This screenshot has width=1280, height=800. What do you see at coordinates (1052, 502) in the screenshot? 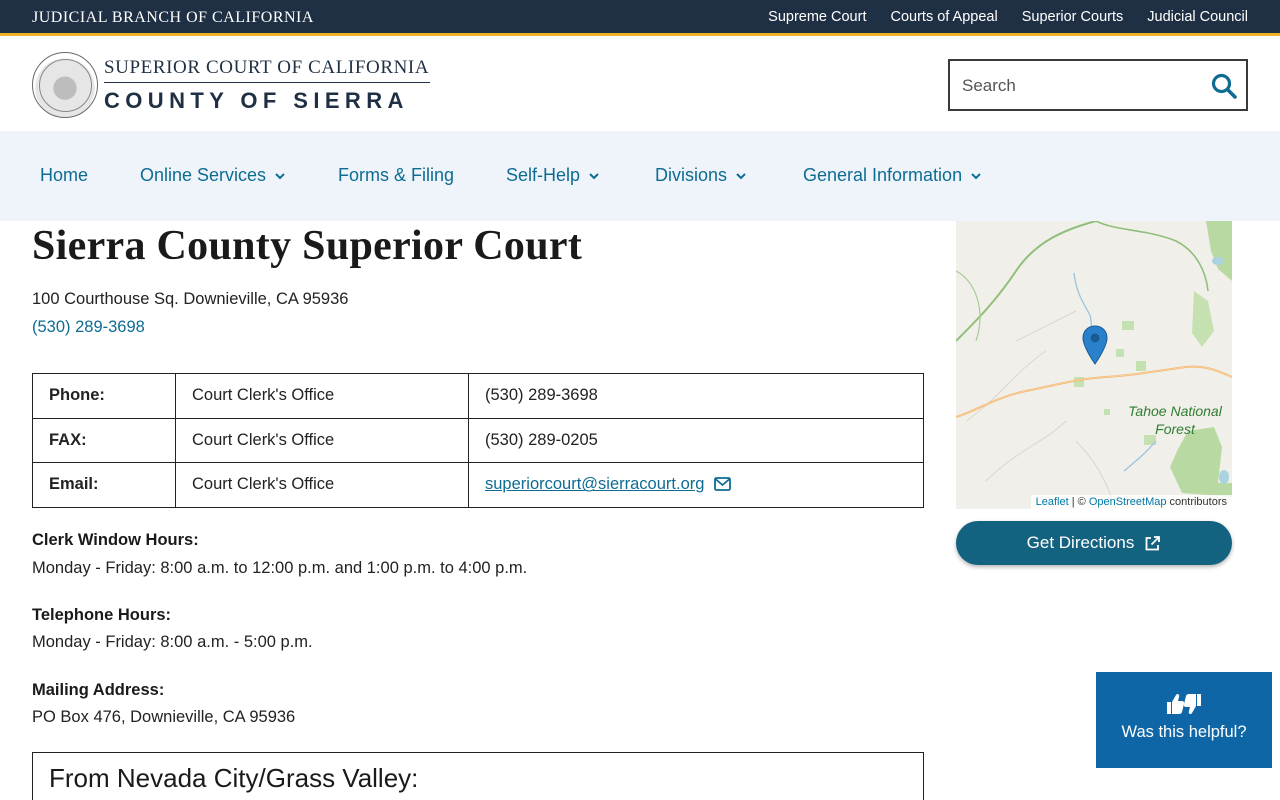
I see `leaflet-link: Leaflet` at bounding box center [1052, 502].